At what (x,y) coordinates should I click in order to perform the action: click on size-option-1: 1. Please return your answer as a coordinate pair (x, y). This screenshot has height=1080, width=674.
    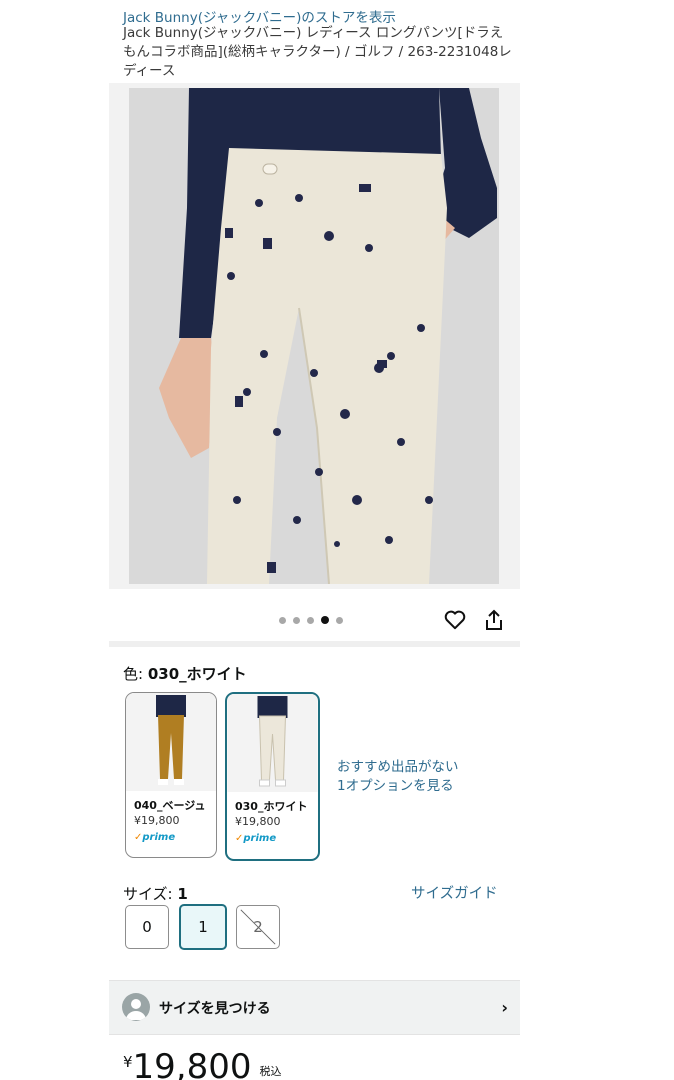
    Looking at the image, I should click on (203, 927).